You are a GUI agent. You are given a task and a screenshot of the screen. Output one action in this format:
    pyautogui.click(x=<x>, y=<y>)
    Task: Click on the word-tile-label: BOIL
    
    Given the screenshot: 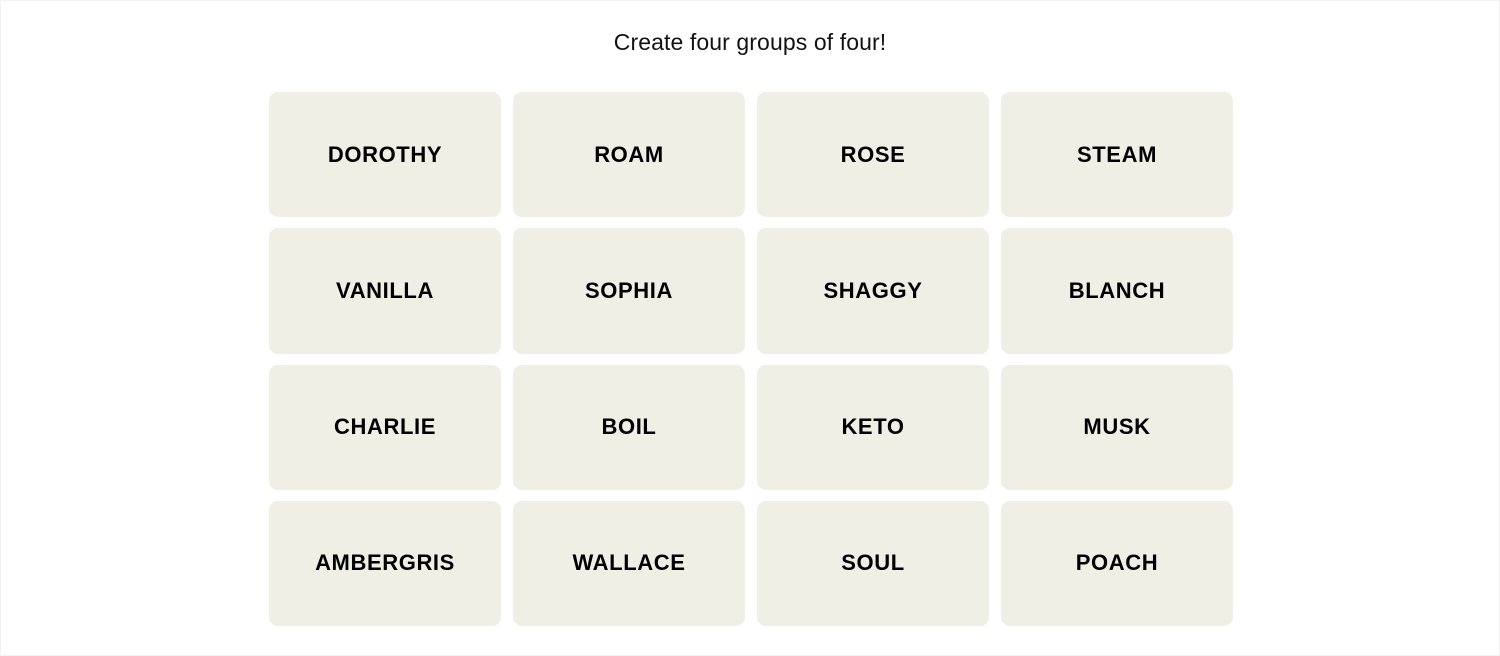 What is the action you would take?
    pyautogui.click(x=629, y=427)
    